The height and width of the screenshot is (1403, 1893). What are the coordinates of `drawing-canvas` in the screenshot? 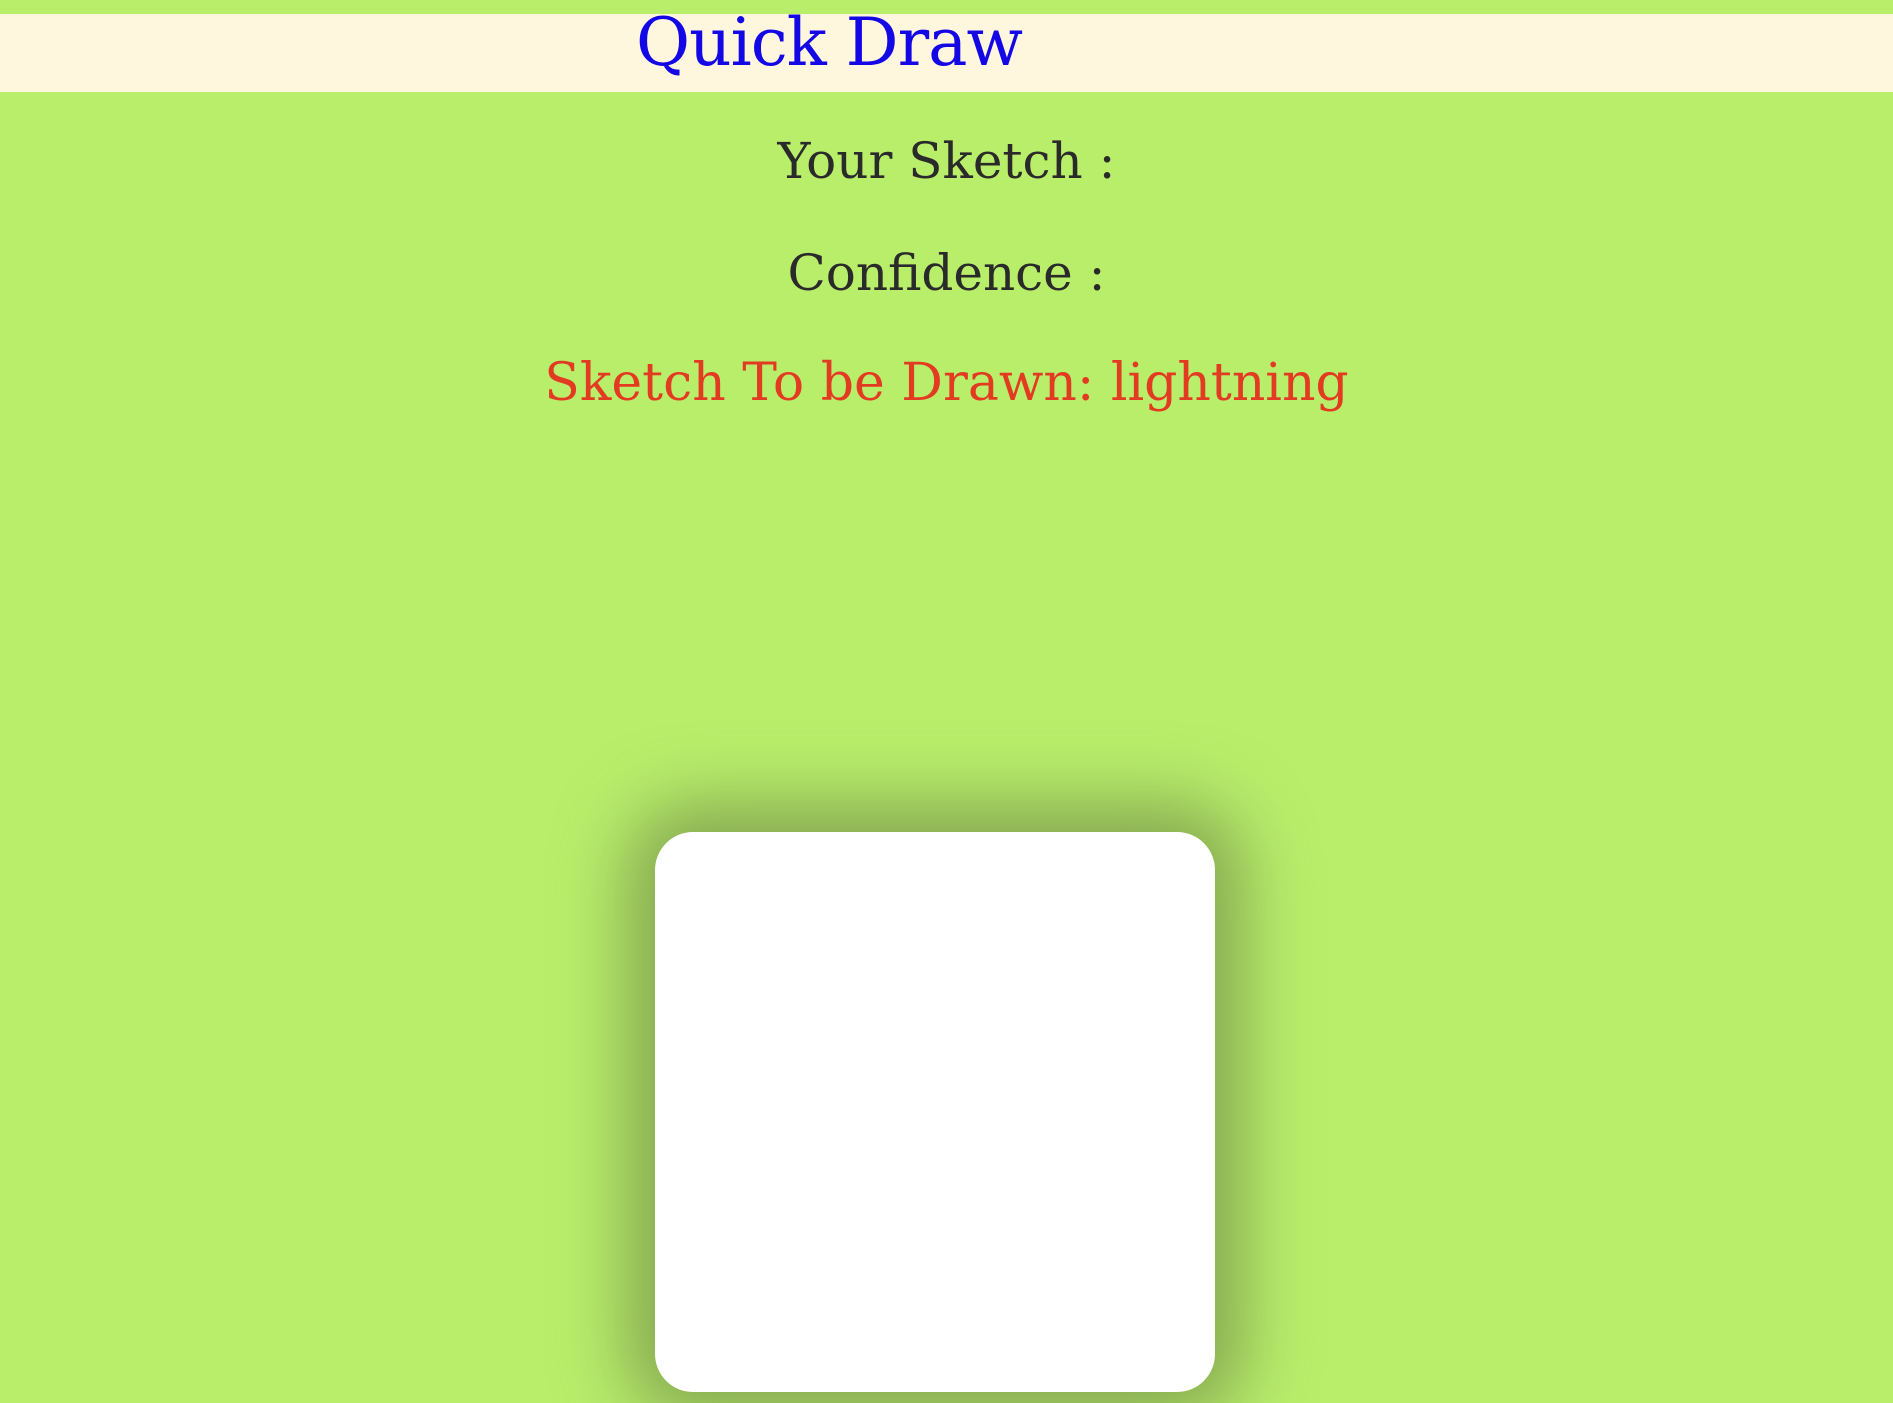 It's located at (935, 1112).